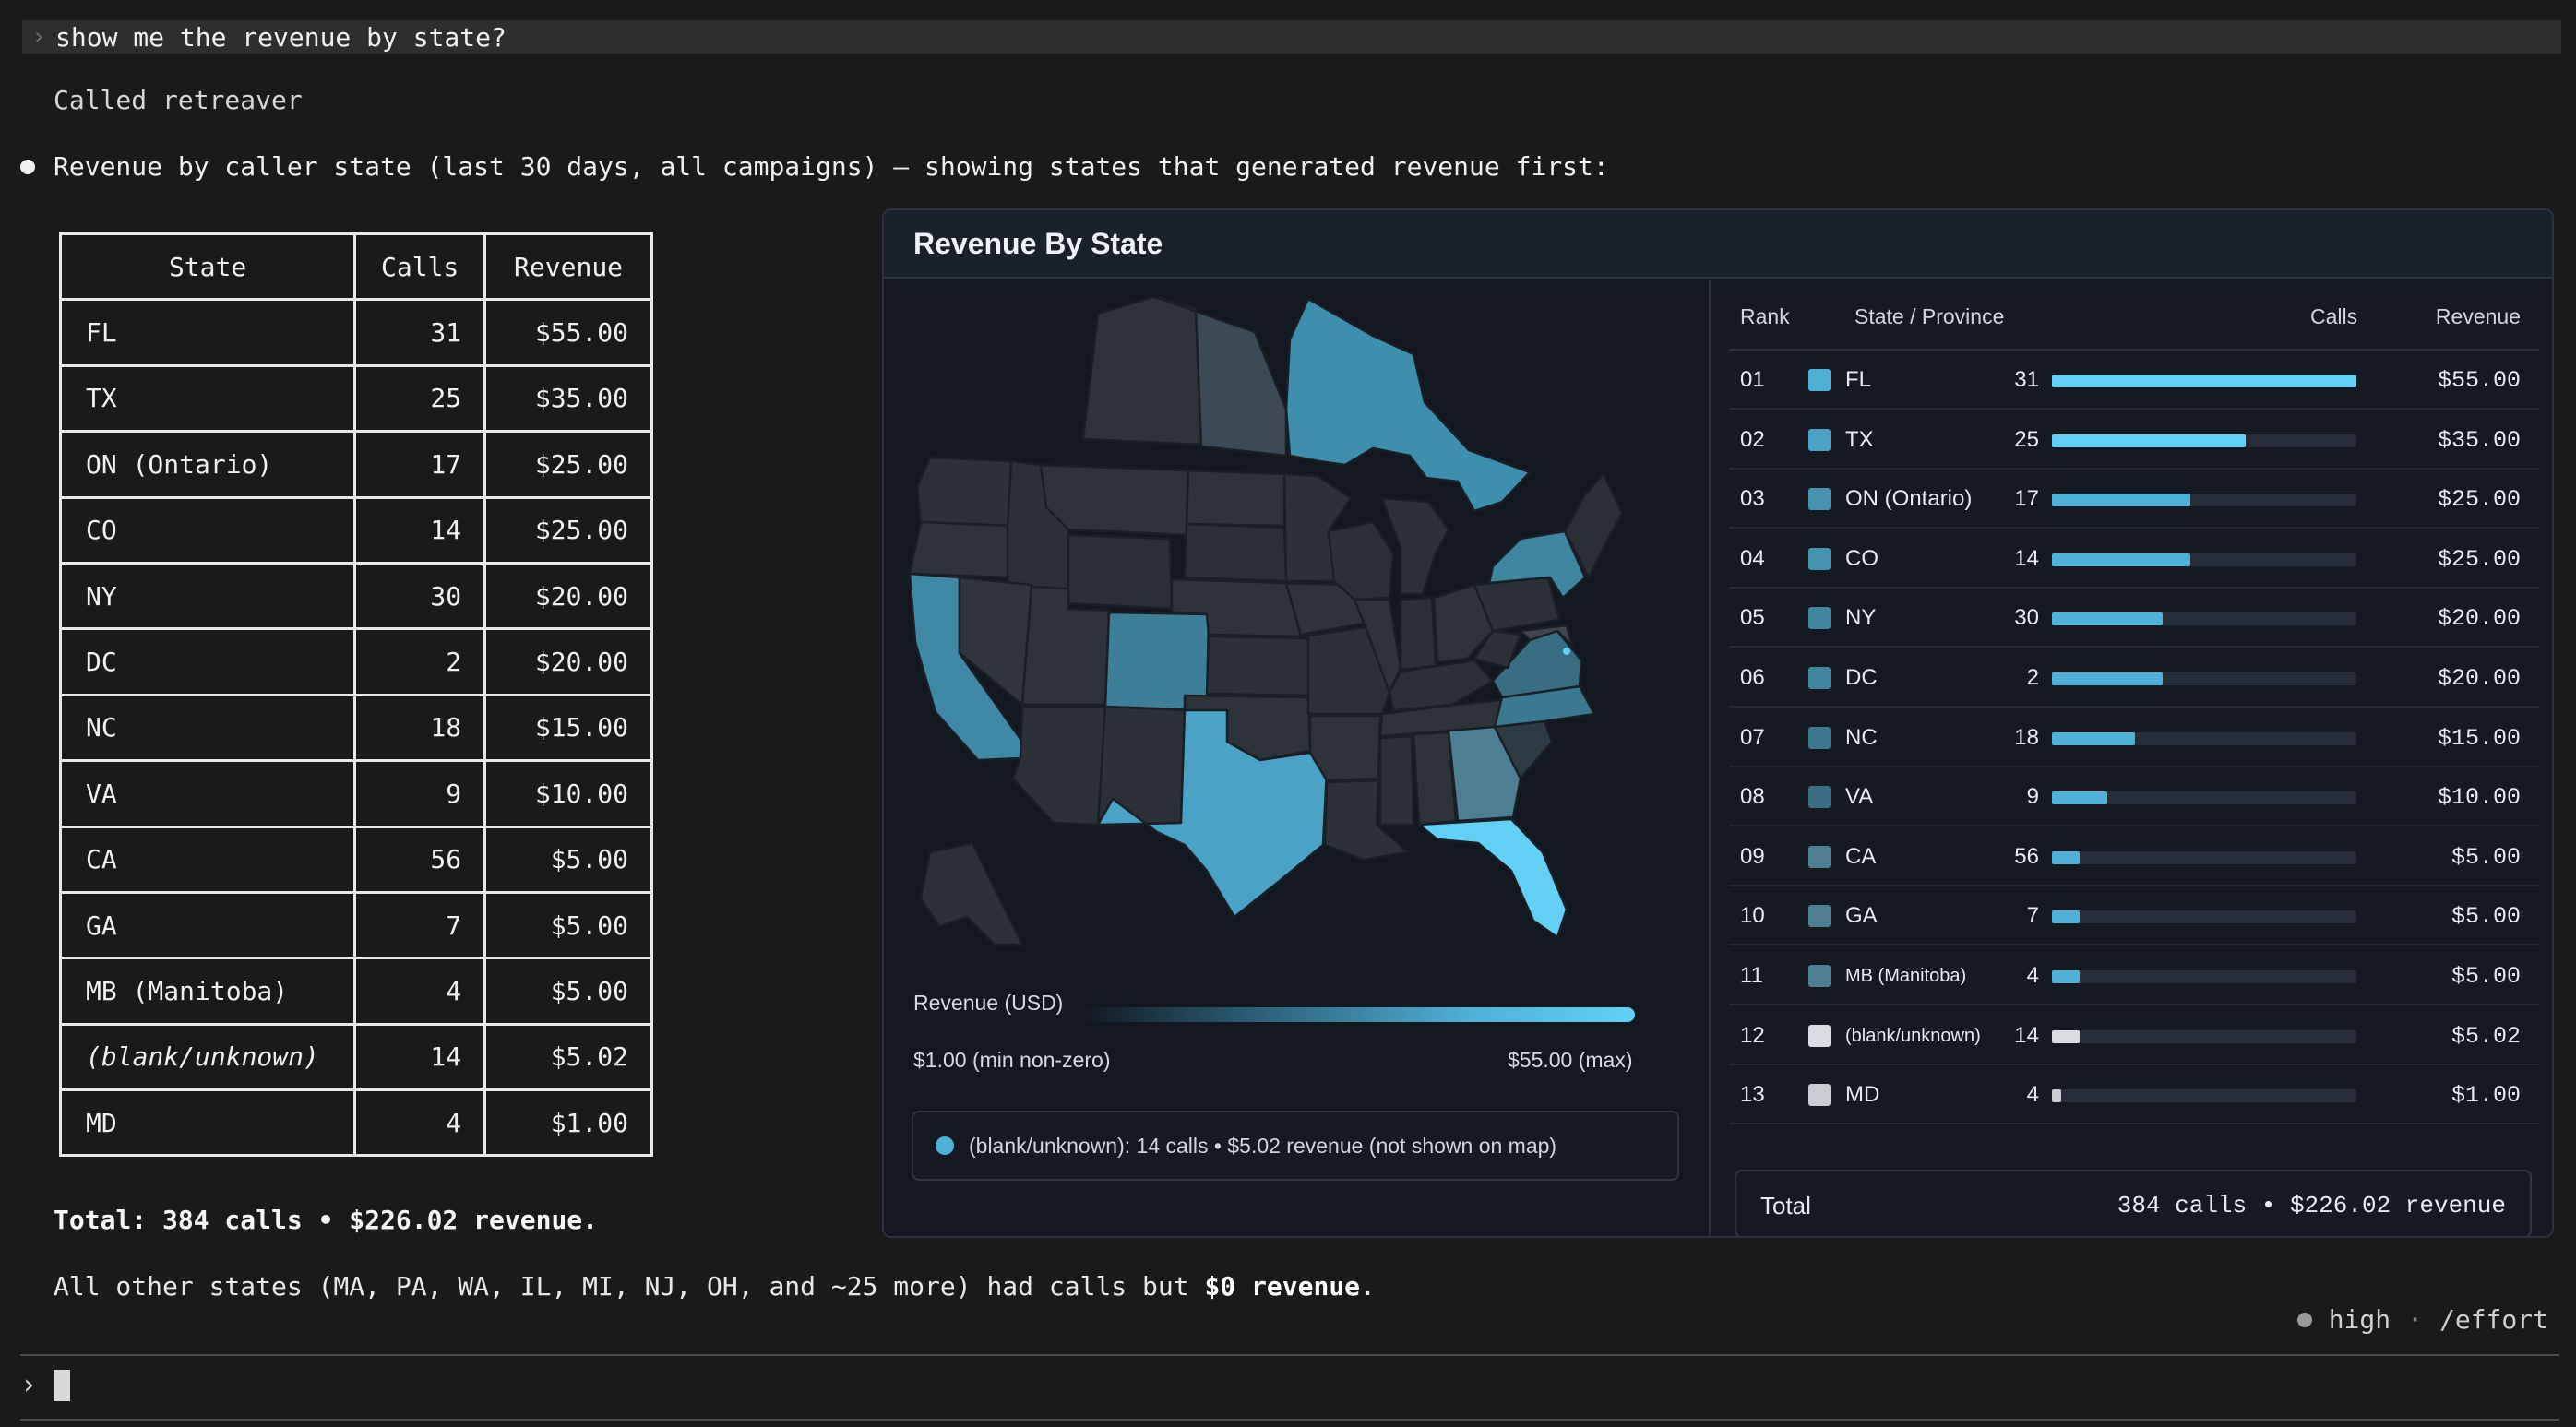 Image resolution: width=2576 pixels, height=1427 pixels. I want to click on rank-row: 11 MB (Manitoba) 4 $5.00, so click(2134, 976).